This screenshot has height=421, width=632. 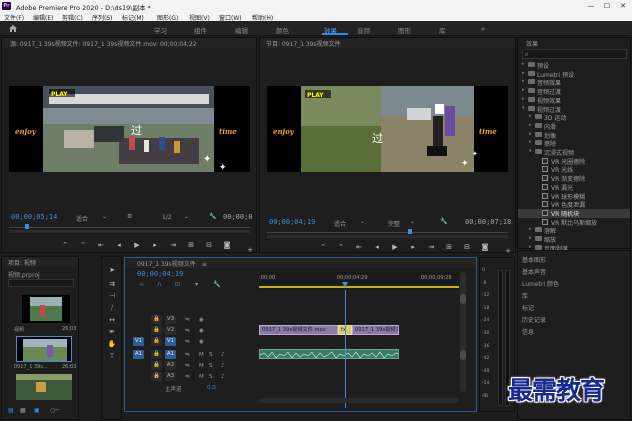 What do you see at coordinates (292, 222) in the screenshot?
I see `program-timecode-in: 00;00;04;19` at bounding box center [292, 222].